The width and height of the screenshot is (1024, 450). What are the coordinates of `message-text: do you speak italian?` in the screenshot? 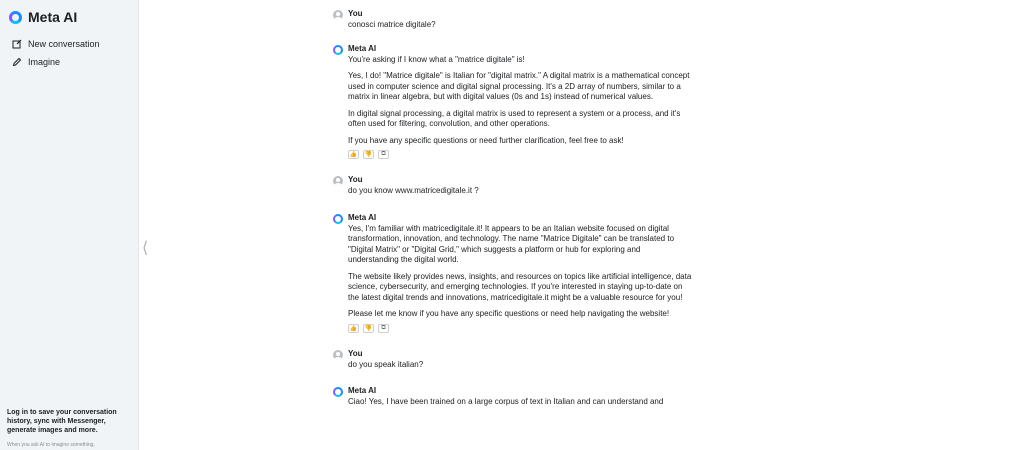 It's located at (386, 364).